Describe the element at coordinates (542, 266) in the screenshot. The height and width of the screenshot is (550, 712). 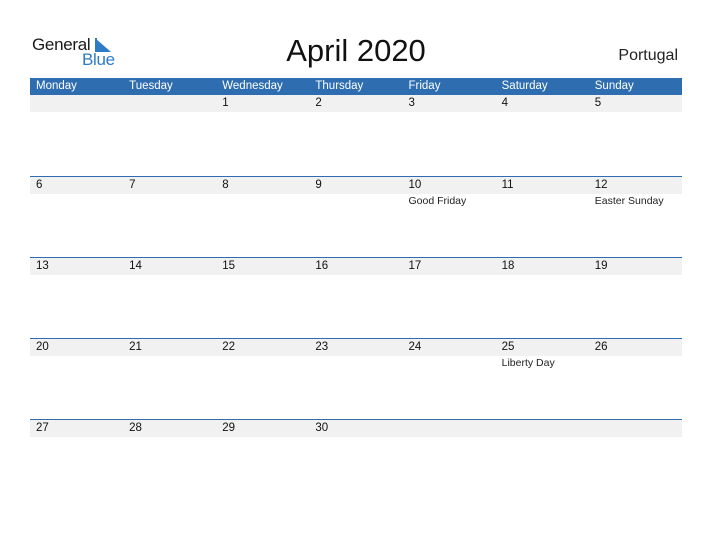
I see `day-cell: 18` at that location.